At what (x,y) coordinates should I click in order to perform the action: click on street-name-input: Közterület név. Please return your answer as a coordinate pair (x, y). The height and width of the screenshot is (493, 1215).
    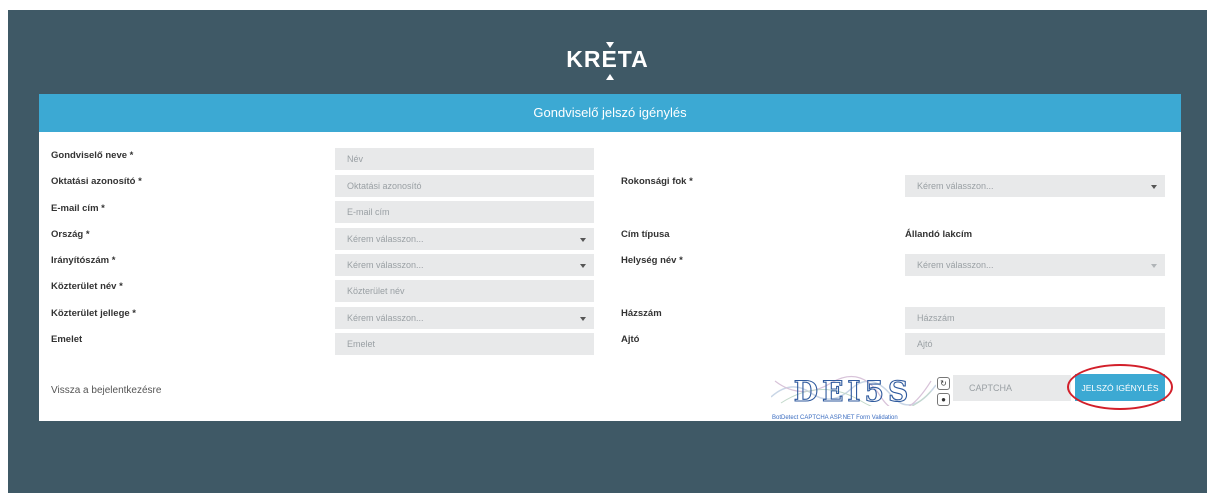
    Looking at the image, I should click on (464, 291).